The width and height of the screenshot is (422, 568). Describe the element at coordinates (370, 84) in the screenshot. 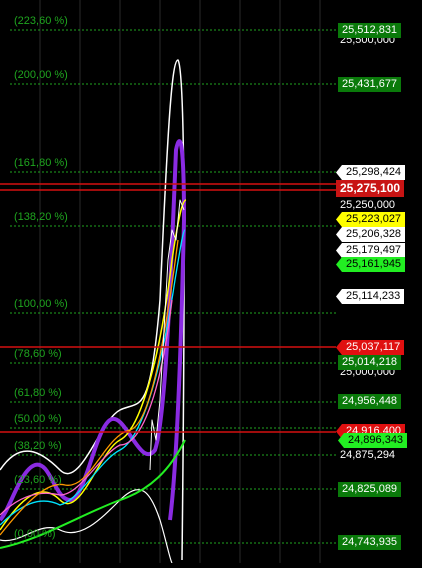

I see `price-tag: 25,431,677` at that location.